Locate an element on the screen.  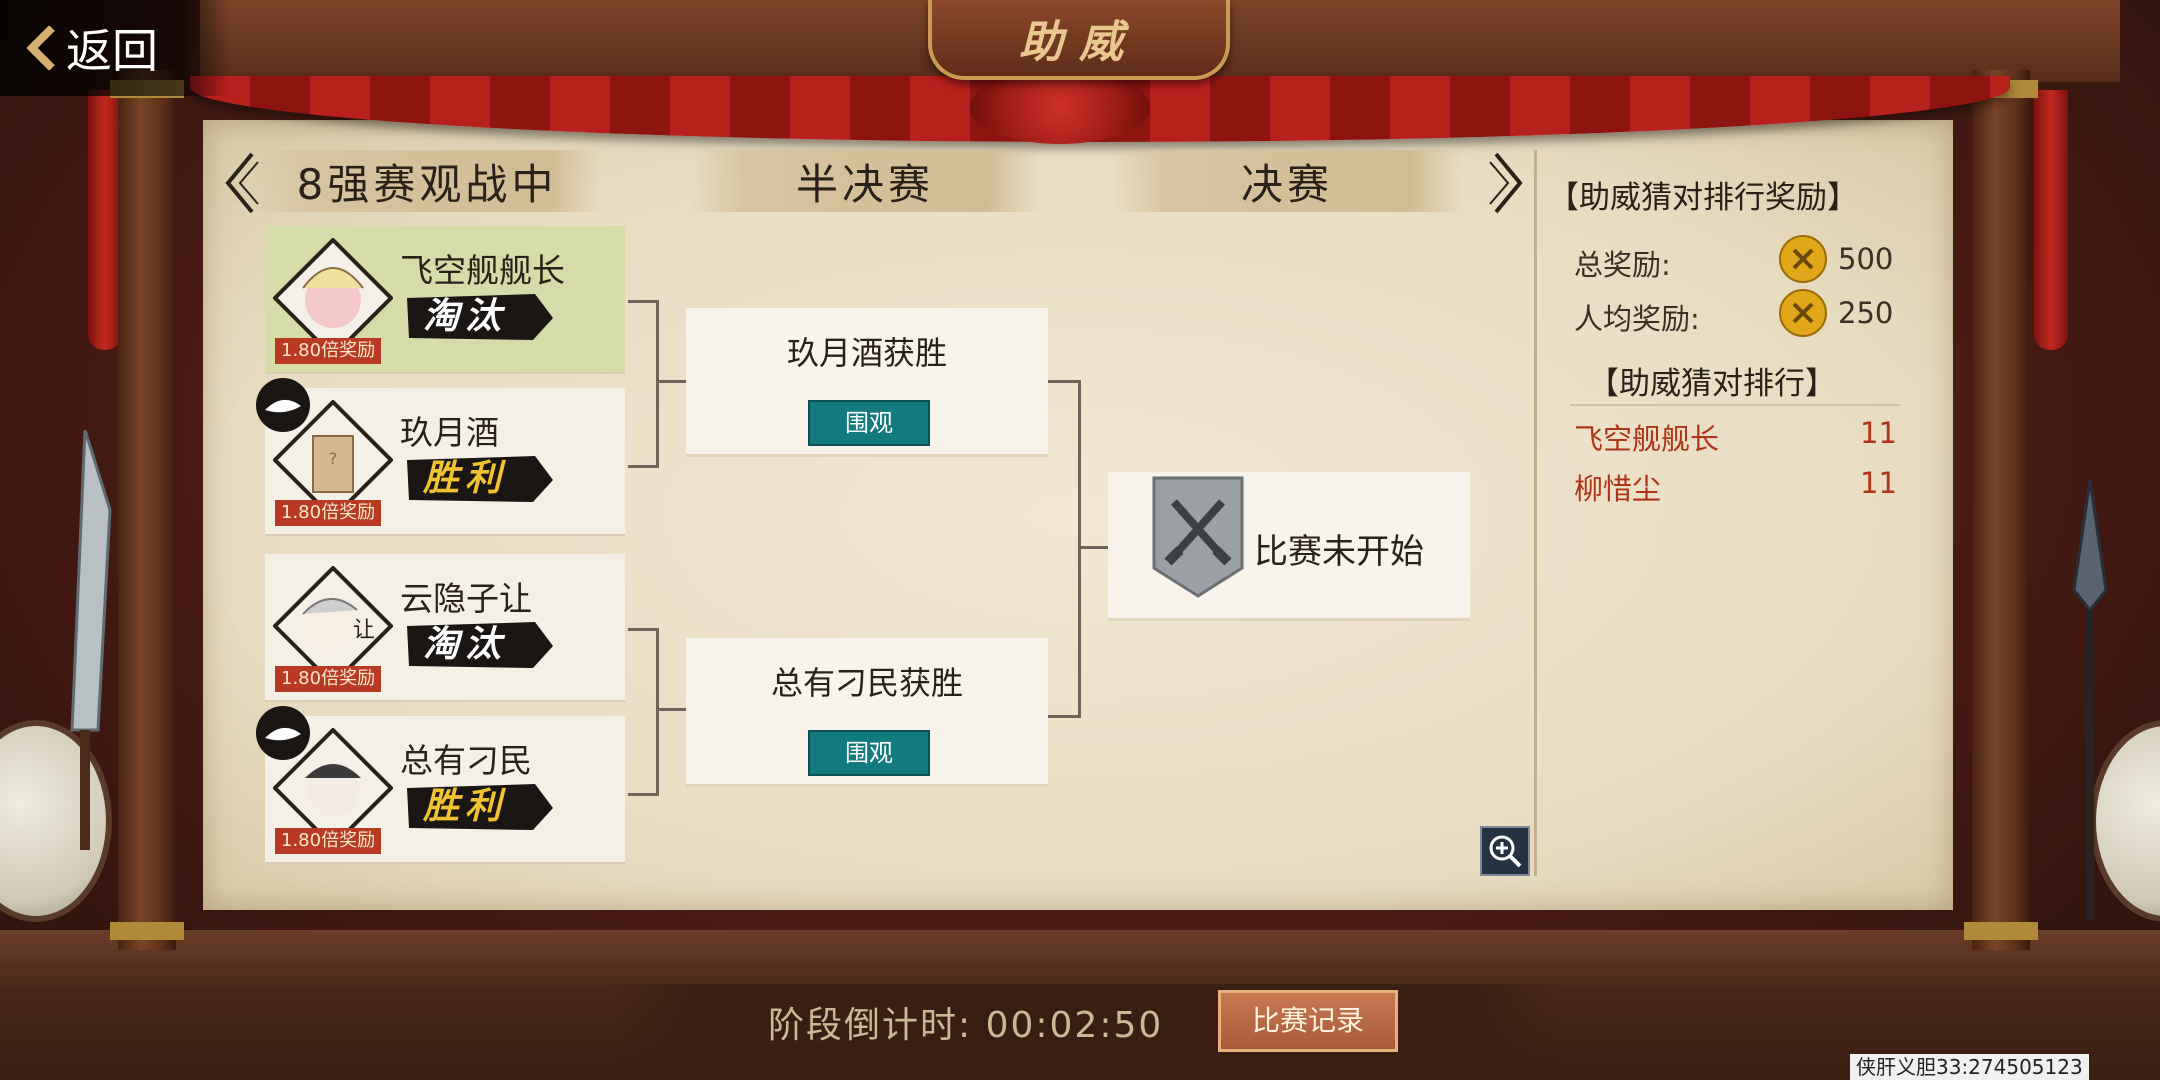
semifinal-match-card: 总有刁民获胜 围观 is located at coordinates (867, 712).